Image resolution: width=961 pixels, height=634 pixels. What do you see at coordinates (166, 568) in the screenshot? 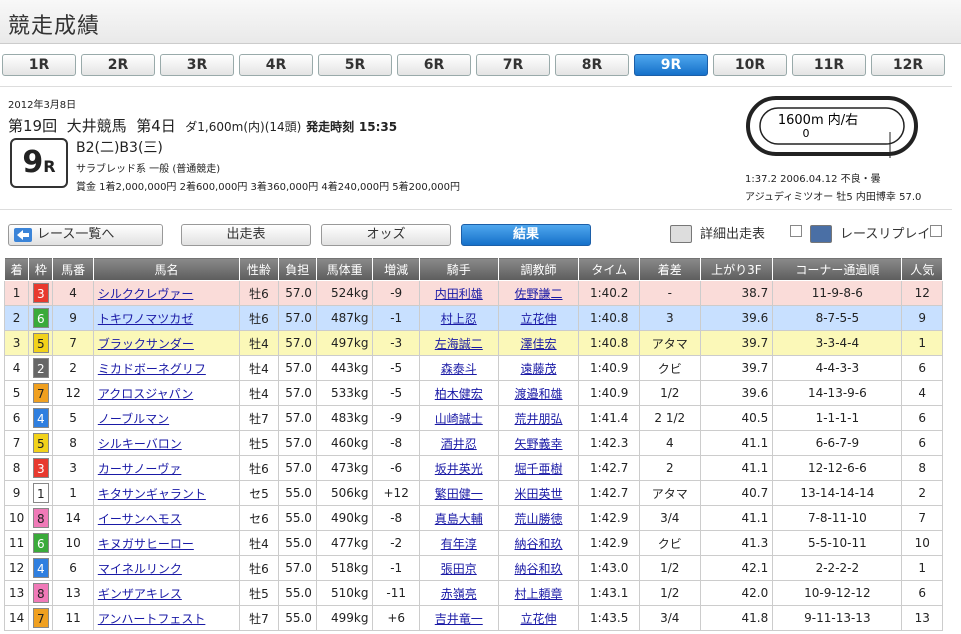
I see `cell-horse-name: マイネルリンク` at bounding box center [166, 568].